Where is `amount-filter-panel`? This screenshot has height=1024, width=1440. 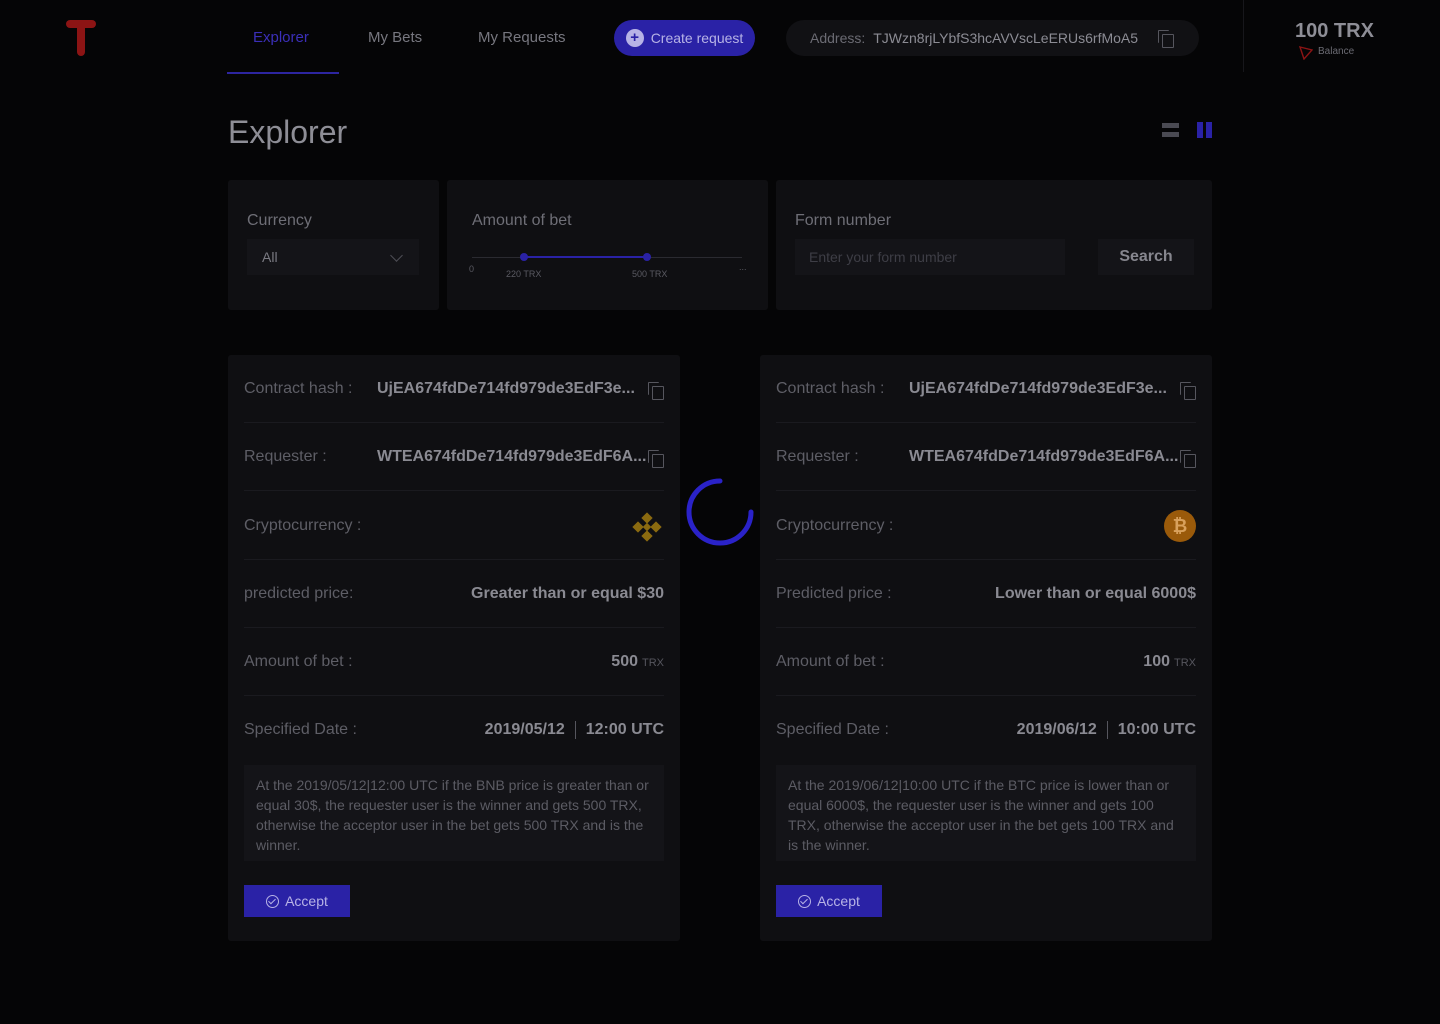
amount-filter-panel is located at coordinates (607, 245).